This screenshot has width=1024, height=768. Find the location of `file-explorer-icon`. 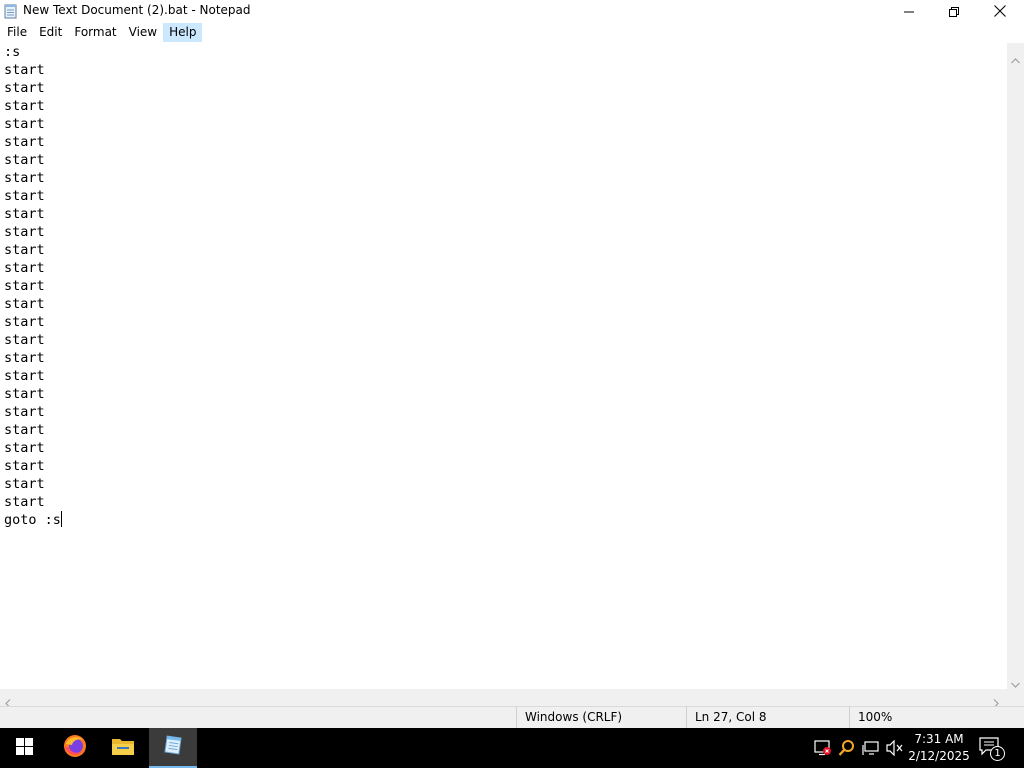

file-explorer-icon is located at coordinates (123, 748).